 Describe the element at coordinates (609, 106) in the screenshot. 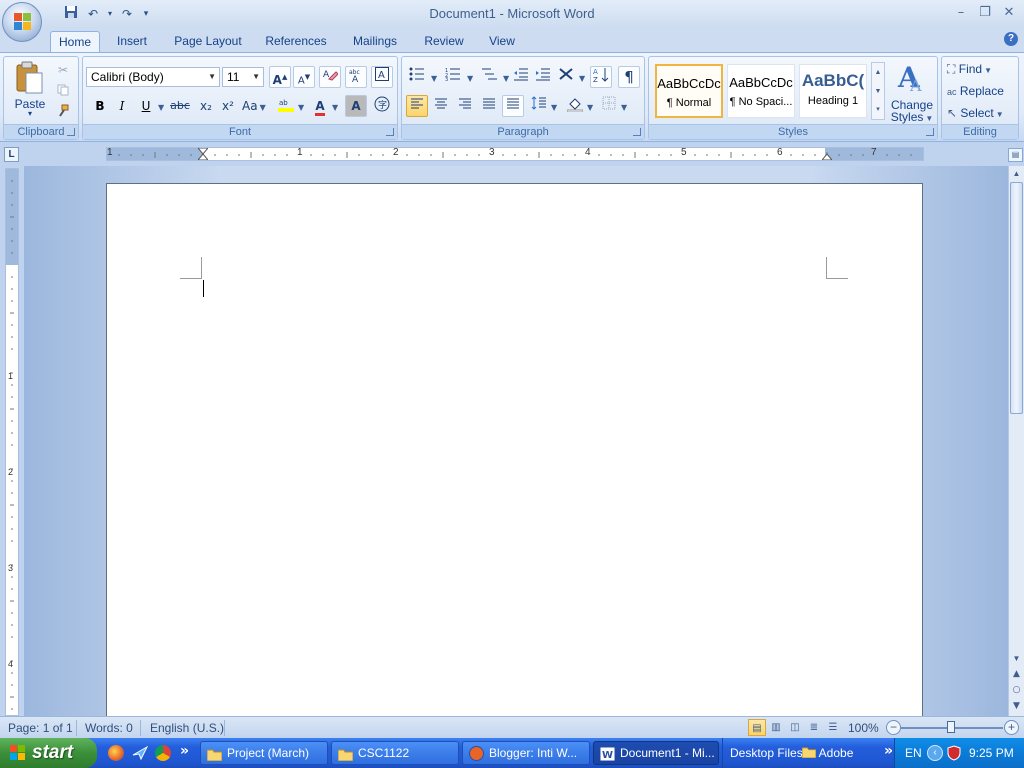

I see `borders-icon` at that location.